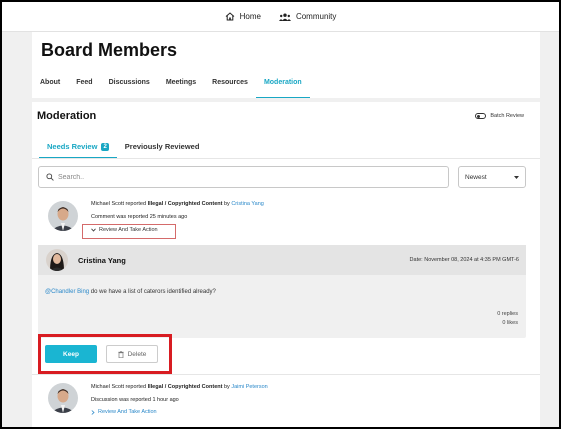  I want to click on comment-date: Date: November 08, 2024 at 4:35 PM GMT-6, so click(464, 260).